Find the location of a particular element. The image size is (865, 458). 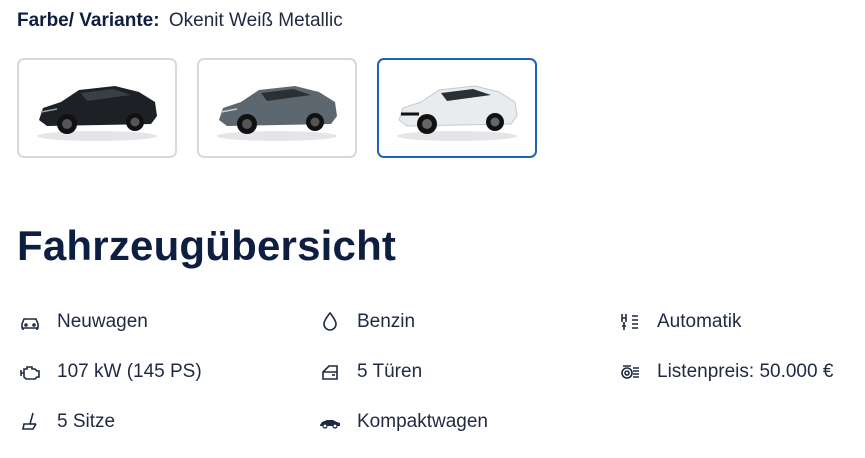

compact-car-icon is located at coordinates (330, 422).